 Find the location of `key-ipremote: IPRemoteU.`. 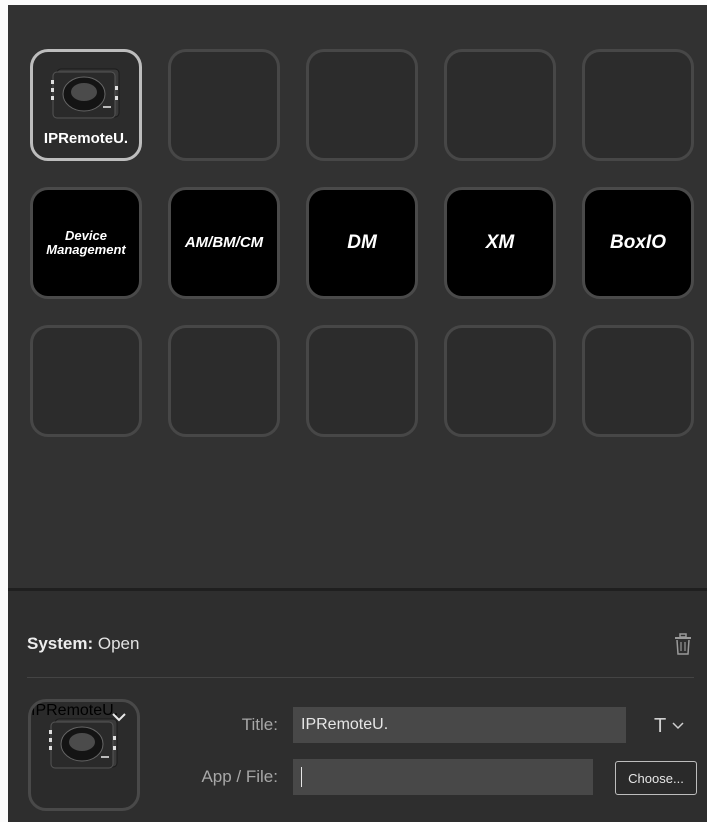

key-ipremote: IPRemoteU. is located at coordinates (86, 105).